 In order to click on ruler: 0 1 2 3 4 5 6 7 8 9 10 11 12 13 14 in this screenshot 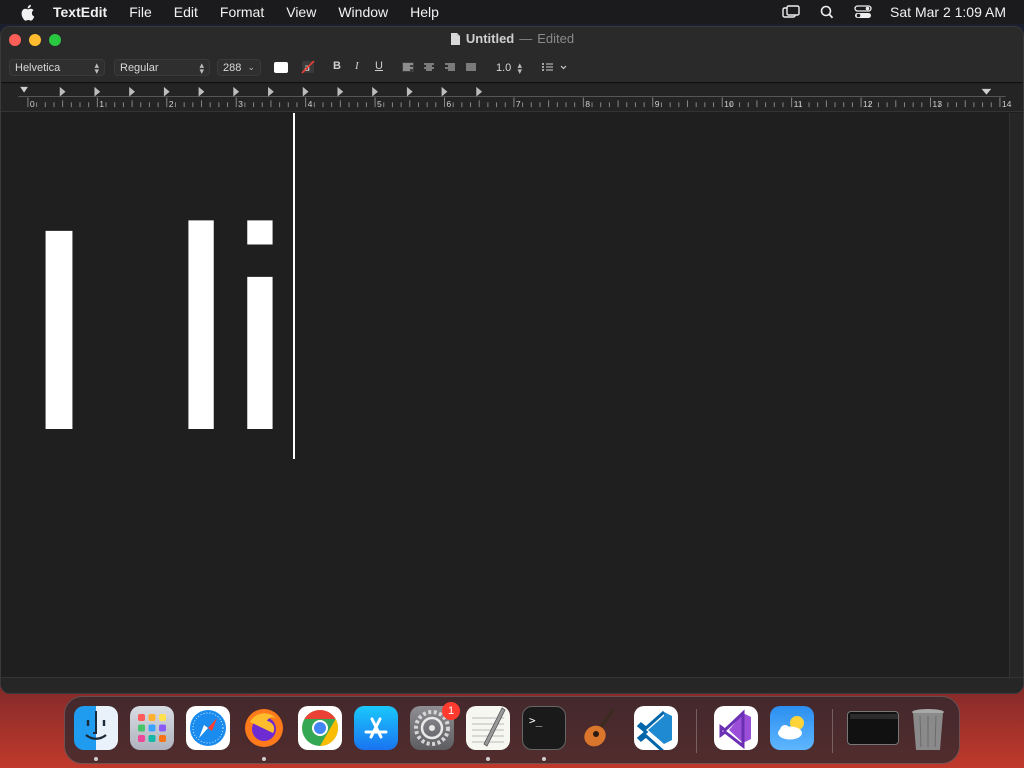, I will do `click(512, 98)`.